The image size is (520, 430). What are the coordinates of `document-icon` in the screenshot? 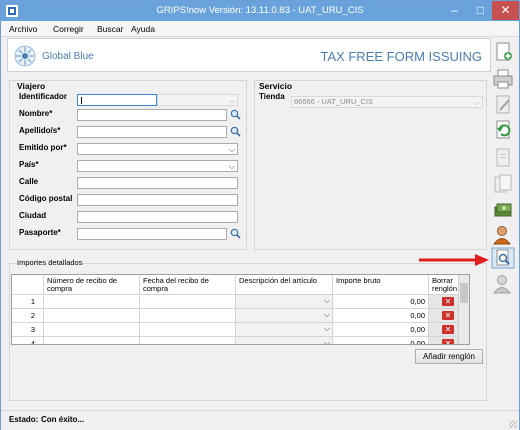 It's located at (503, 158).